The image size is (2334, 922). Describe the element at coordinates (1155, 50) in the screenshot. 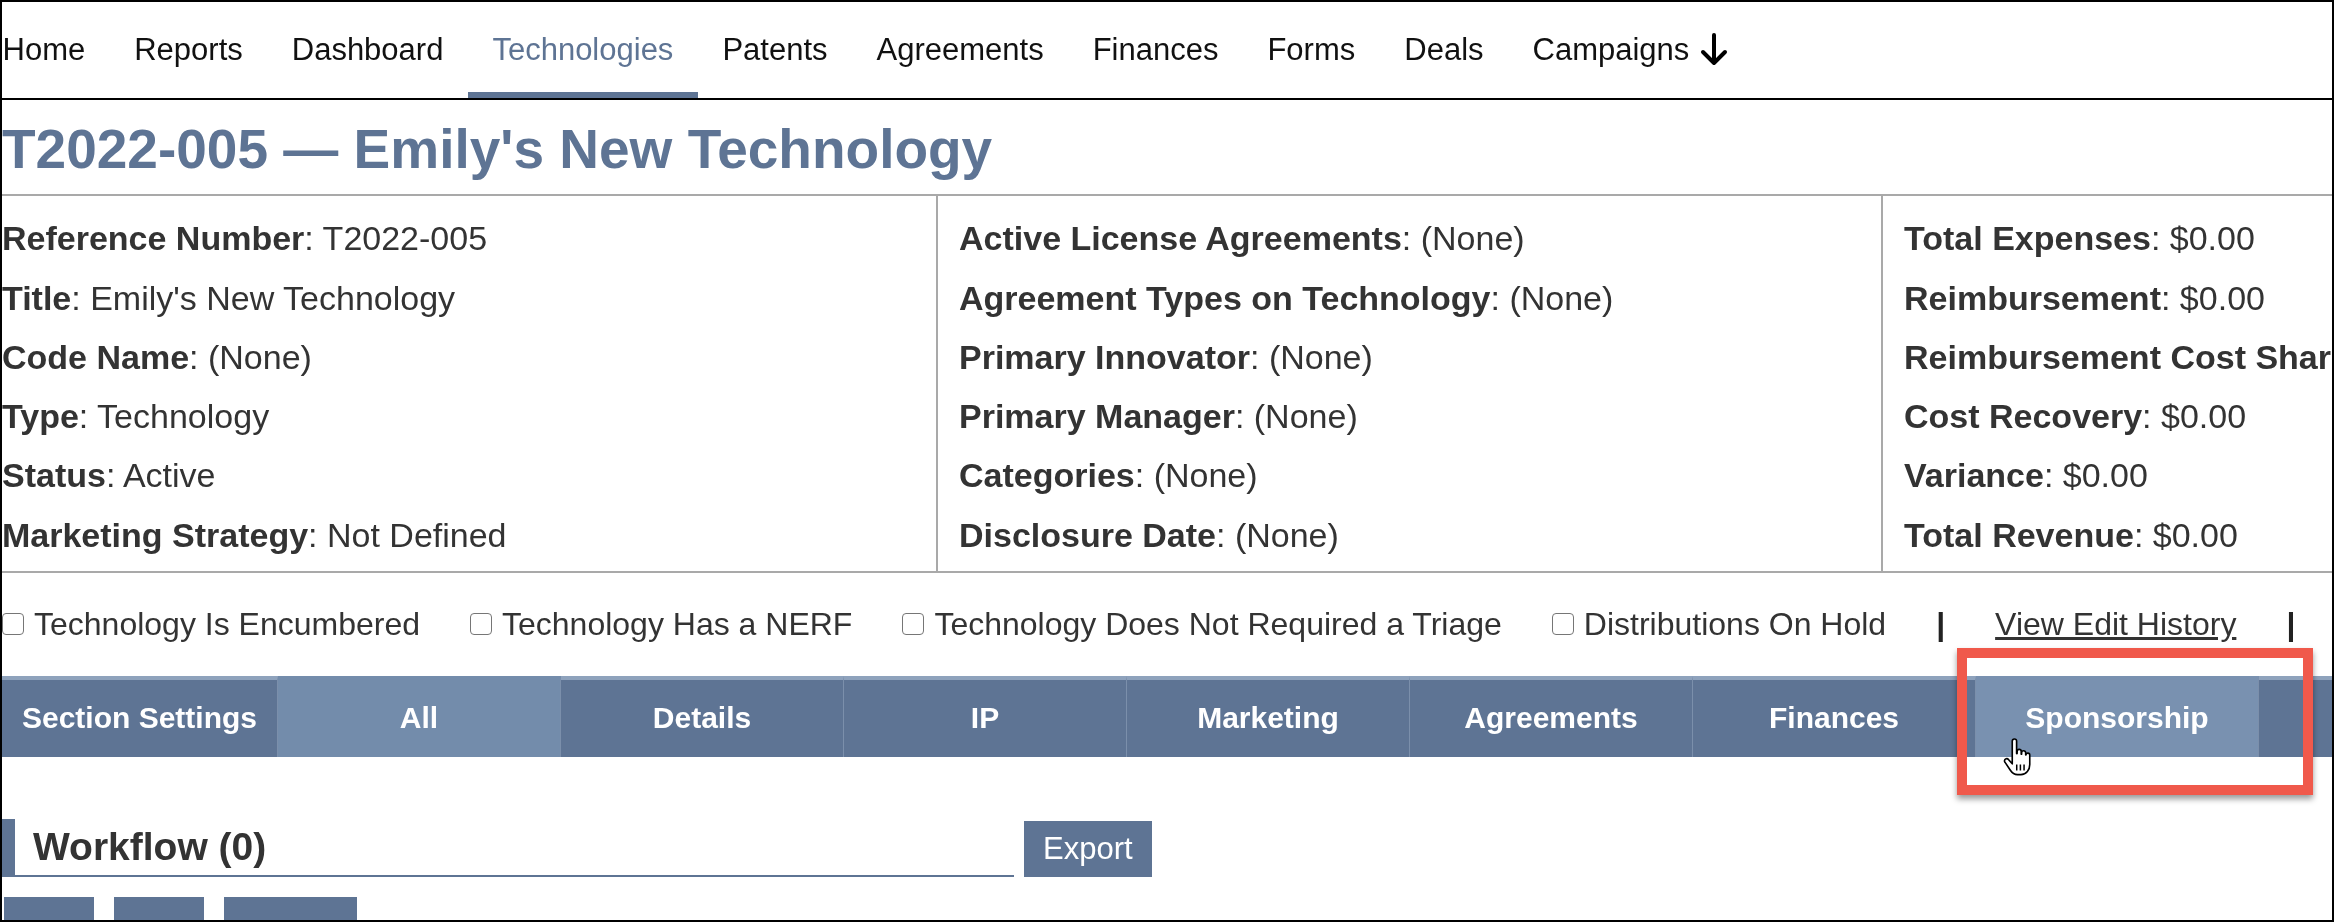

I see `nav-tab: Finances` at that location.